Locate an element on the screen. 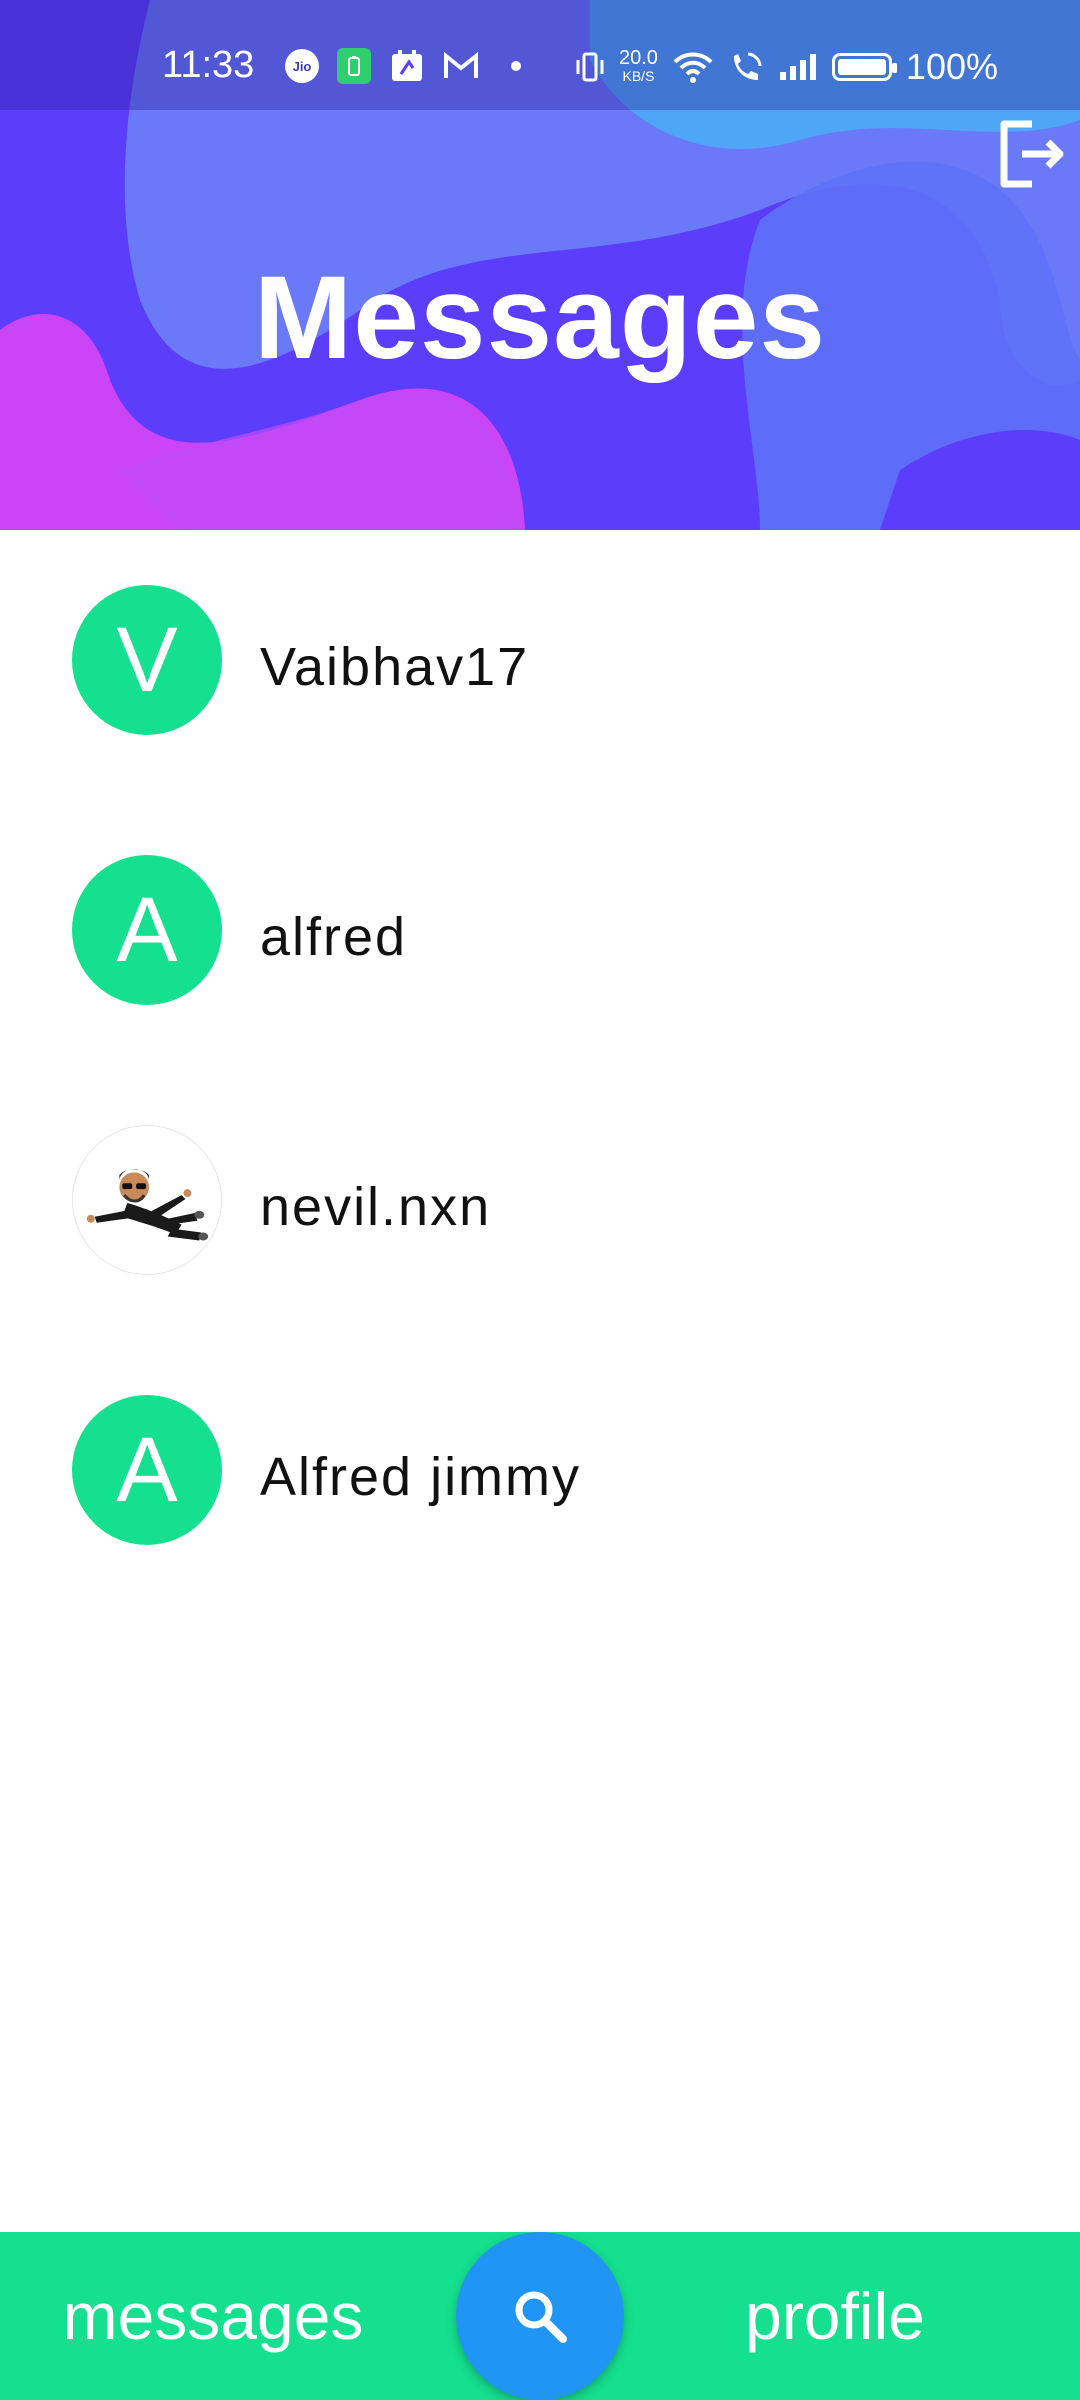  status-bar: 11:33 Jio 20.0 KB/S 100% is located at coordinates (540, 55).